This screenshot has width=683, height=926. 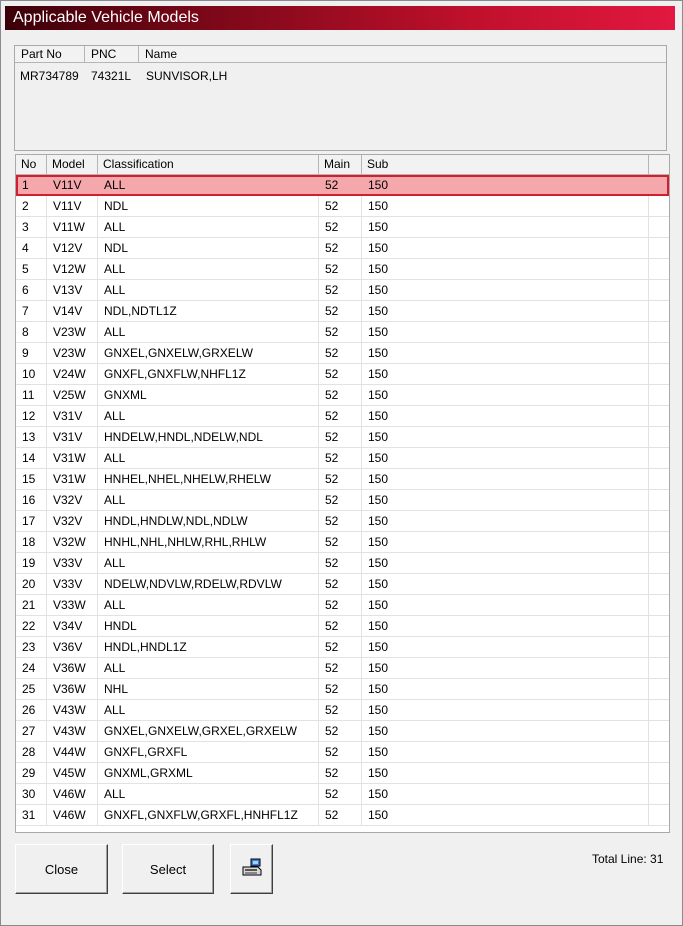 What do you see at coordinates (505, 164) in the screenshot?
I see `col-header-sub: Sub` at bounding box center [505, 164].